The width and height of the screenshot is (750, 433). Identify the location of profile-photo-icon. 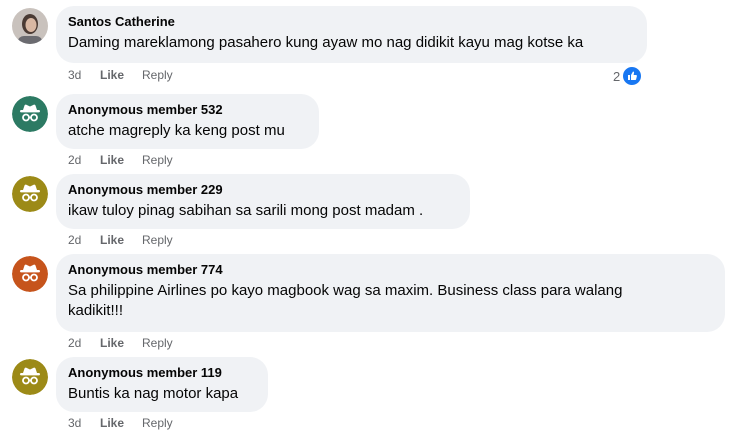
(30, 26).